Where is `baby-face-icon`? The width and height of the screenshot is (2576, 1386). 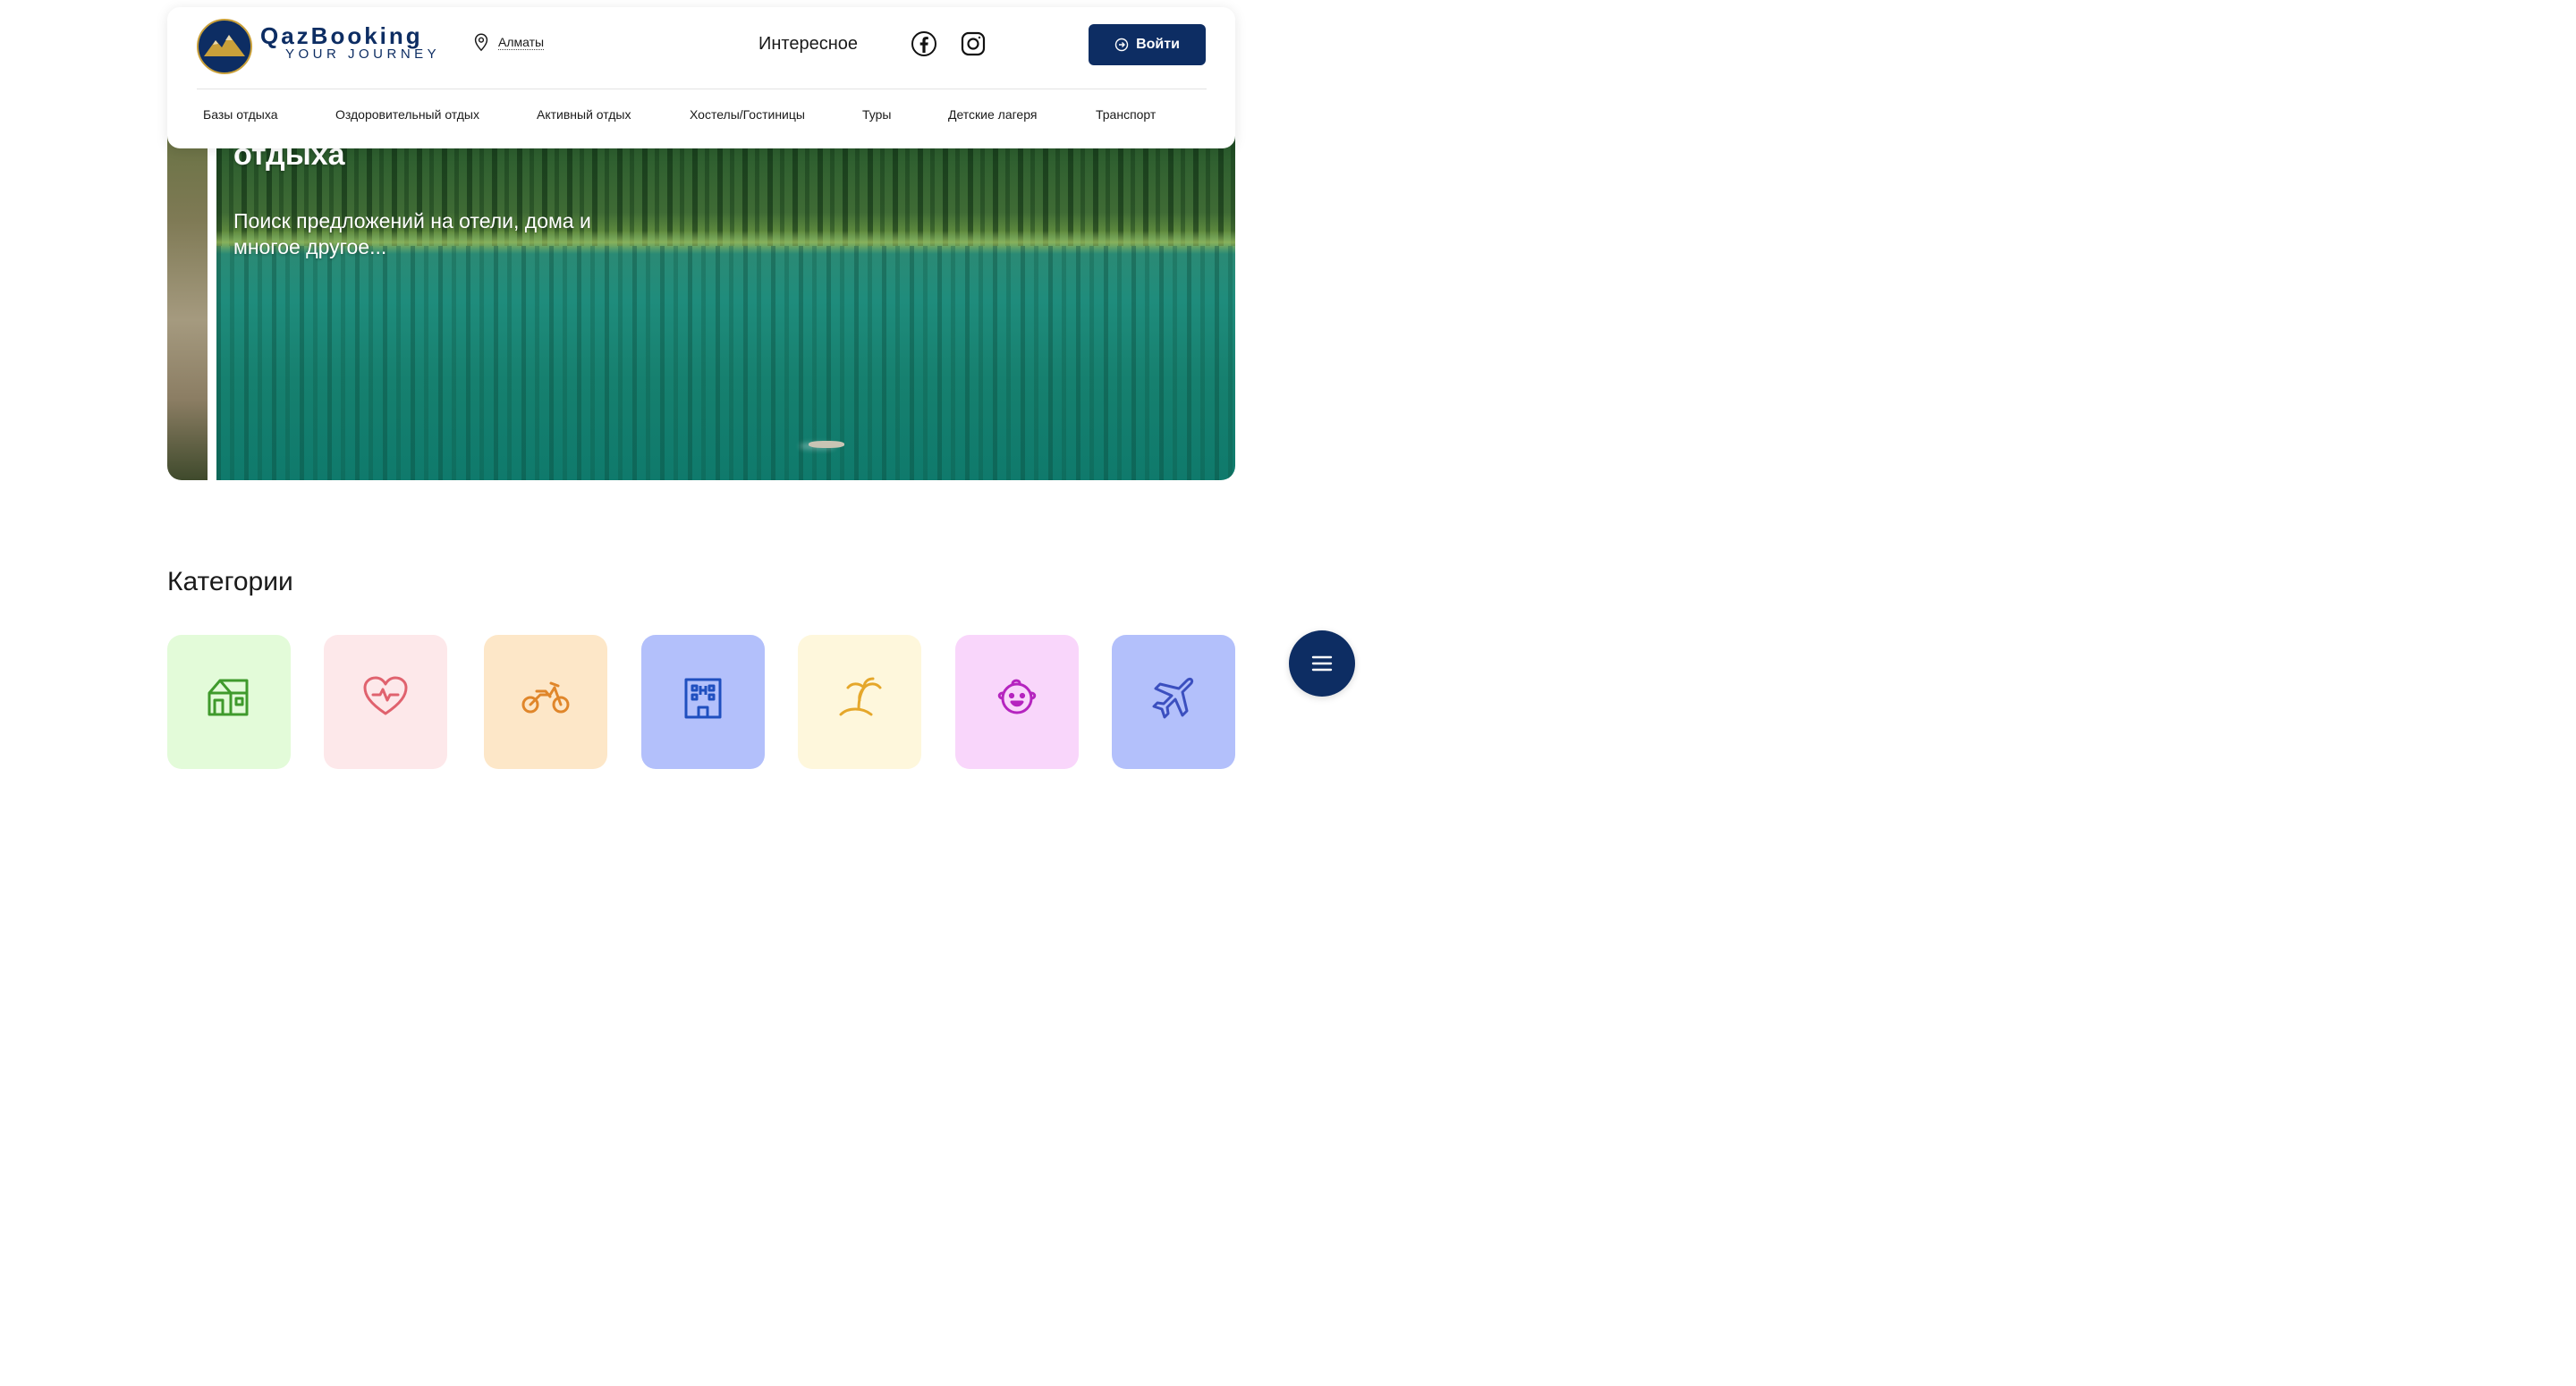 baby-face-icon is located at coordinates (1017, 696).